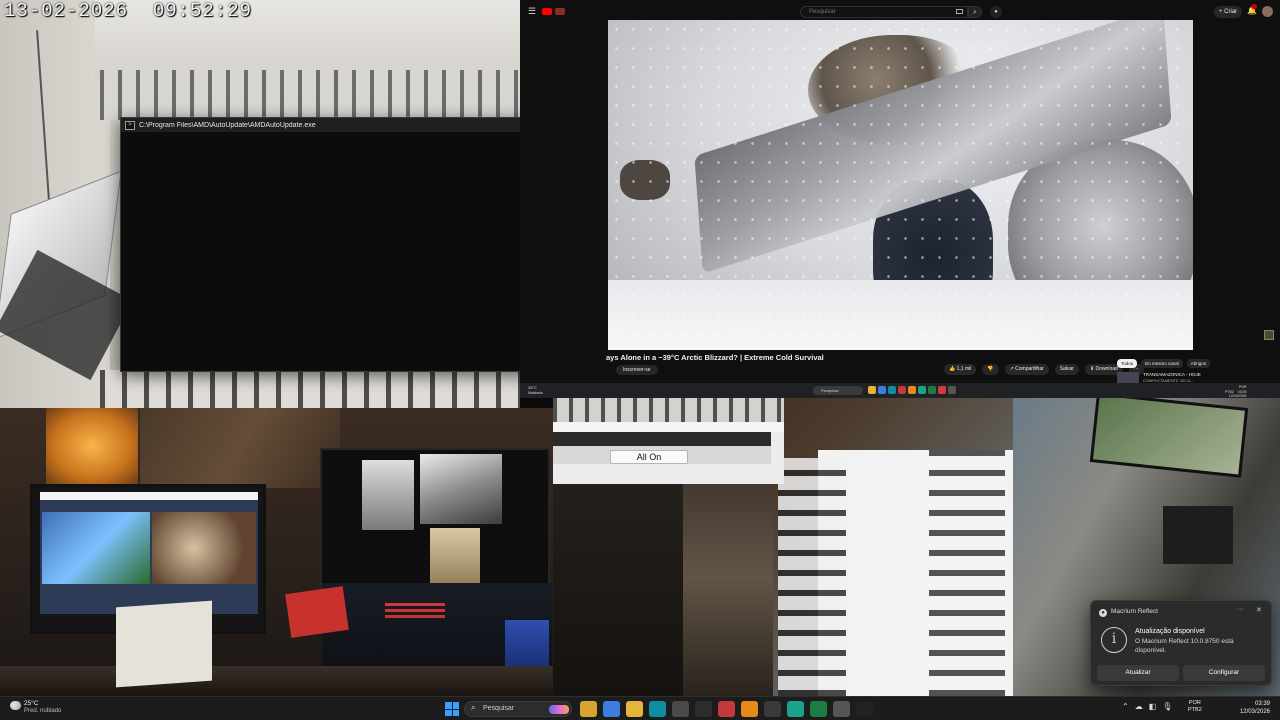 The image size is (1280, 720). What do you see at coordinates (1172, 374) in the screenshot?
I see `recommended-title: TRANSAMAZONICA - HOJE` at bounding box center [1172, 374].